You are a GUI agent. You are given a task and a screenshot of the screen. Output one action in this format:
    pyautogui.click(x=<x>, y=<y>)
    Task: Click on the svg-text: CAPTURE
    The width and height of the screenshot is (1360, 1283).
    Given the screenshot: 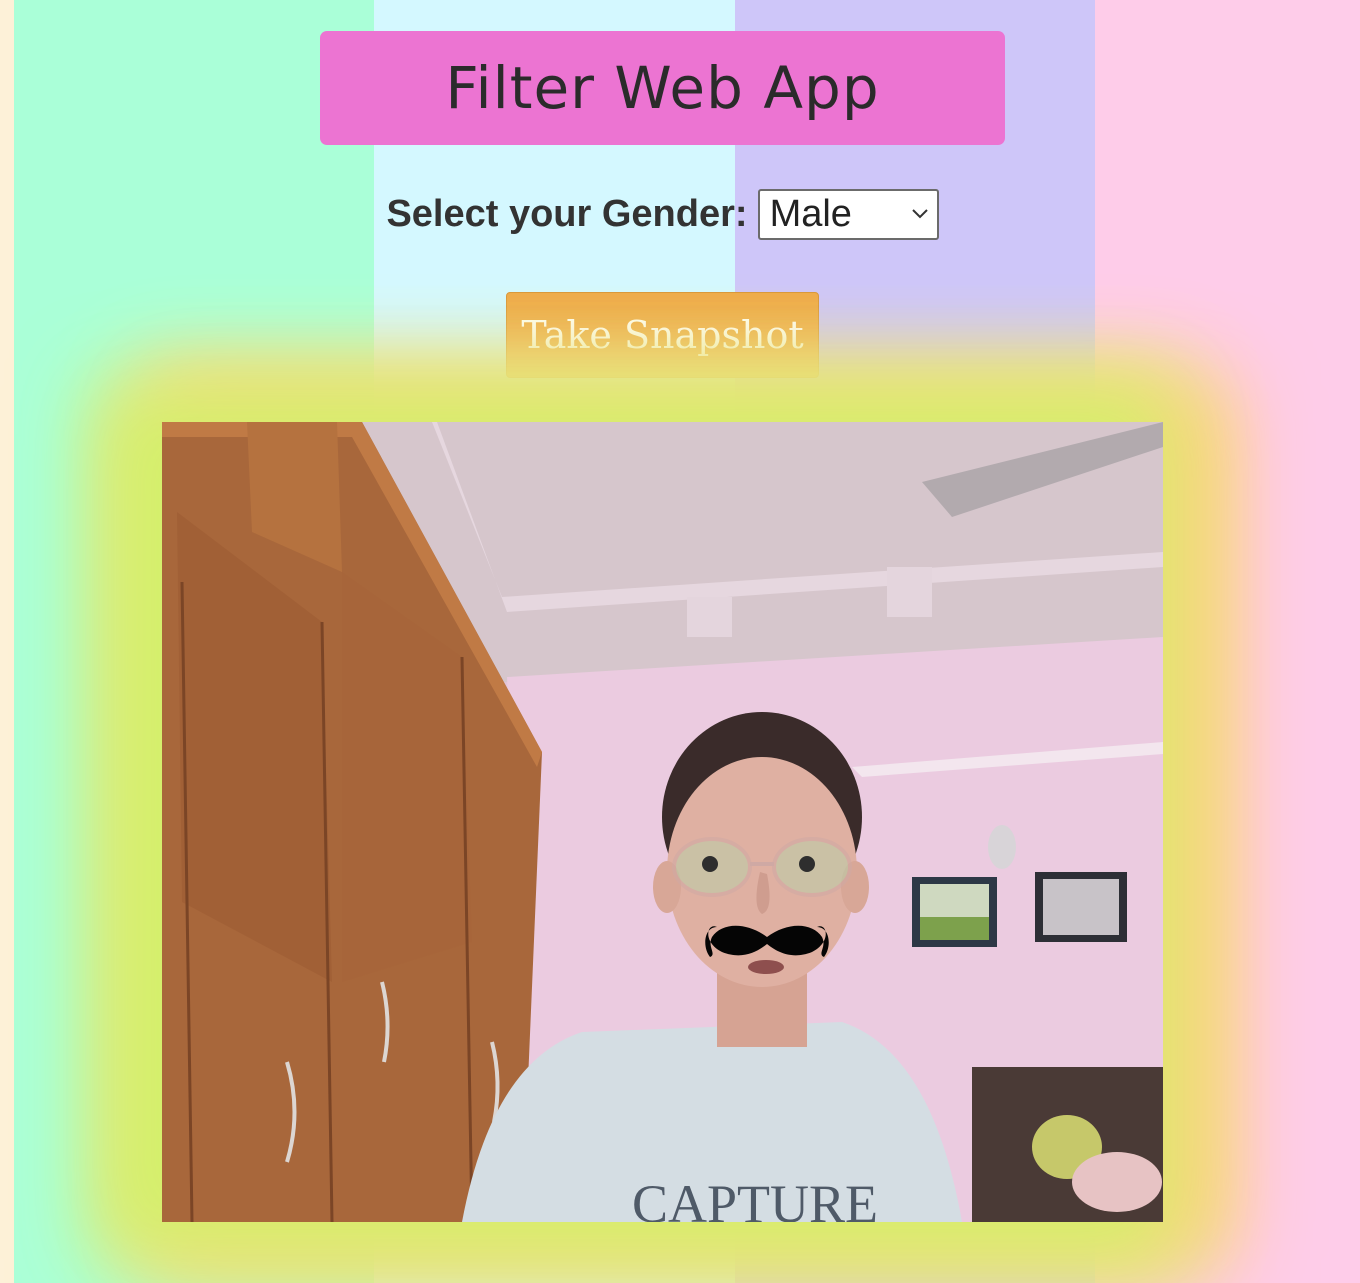 What is the action you would take?
    pyautogui.click(x=755, y=1198)
    